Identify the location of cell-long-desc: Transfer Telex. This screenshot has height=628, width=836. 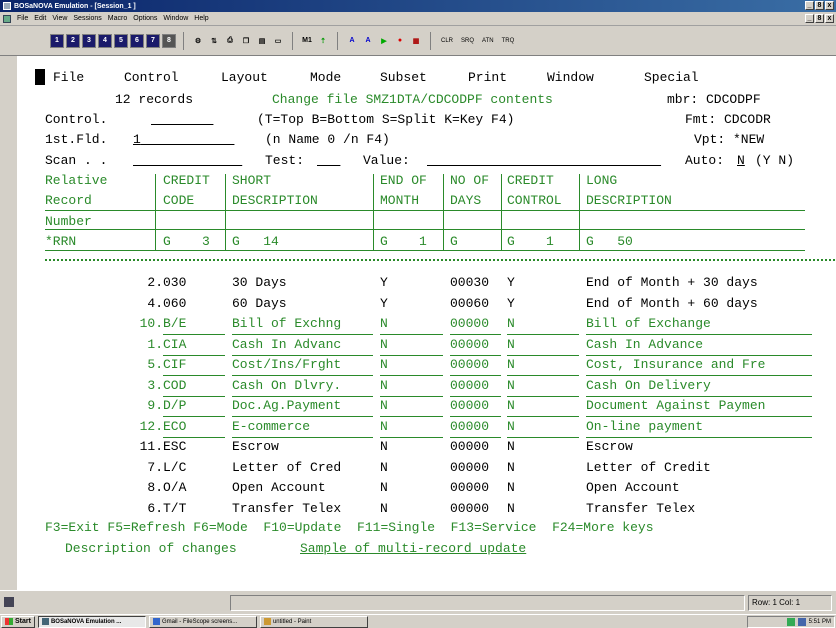
(640, 509).